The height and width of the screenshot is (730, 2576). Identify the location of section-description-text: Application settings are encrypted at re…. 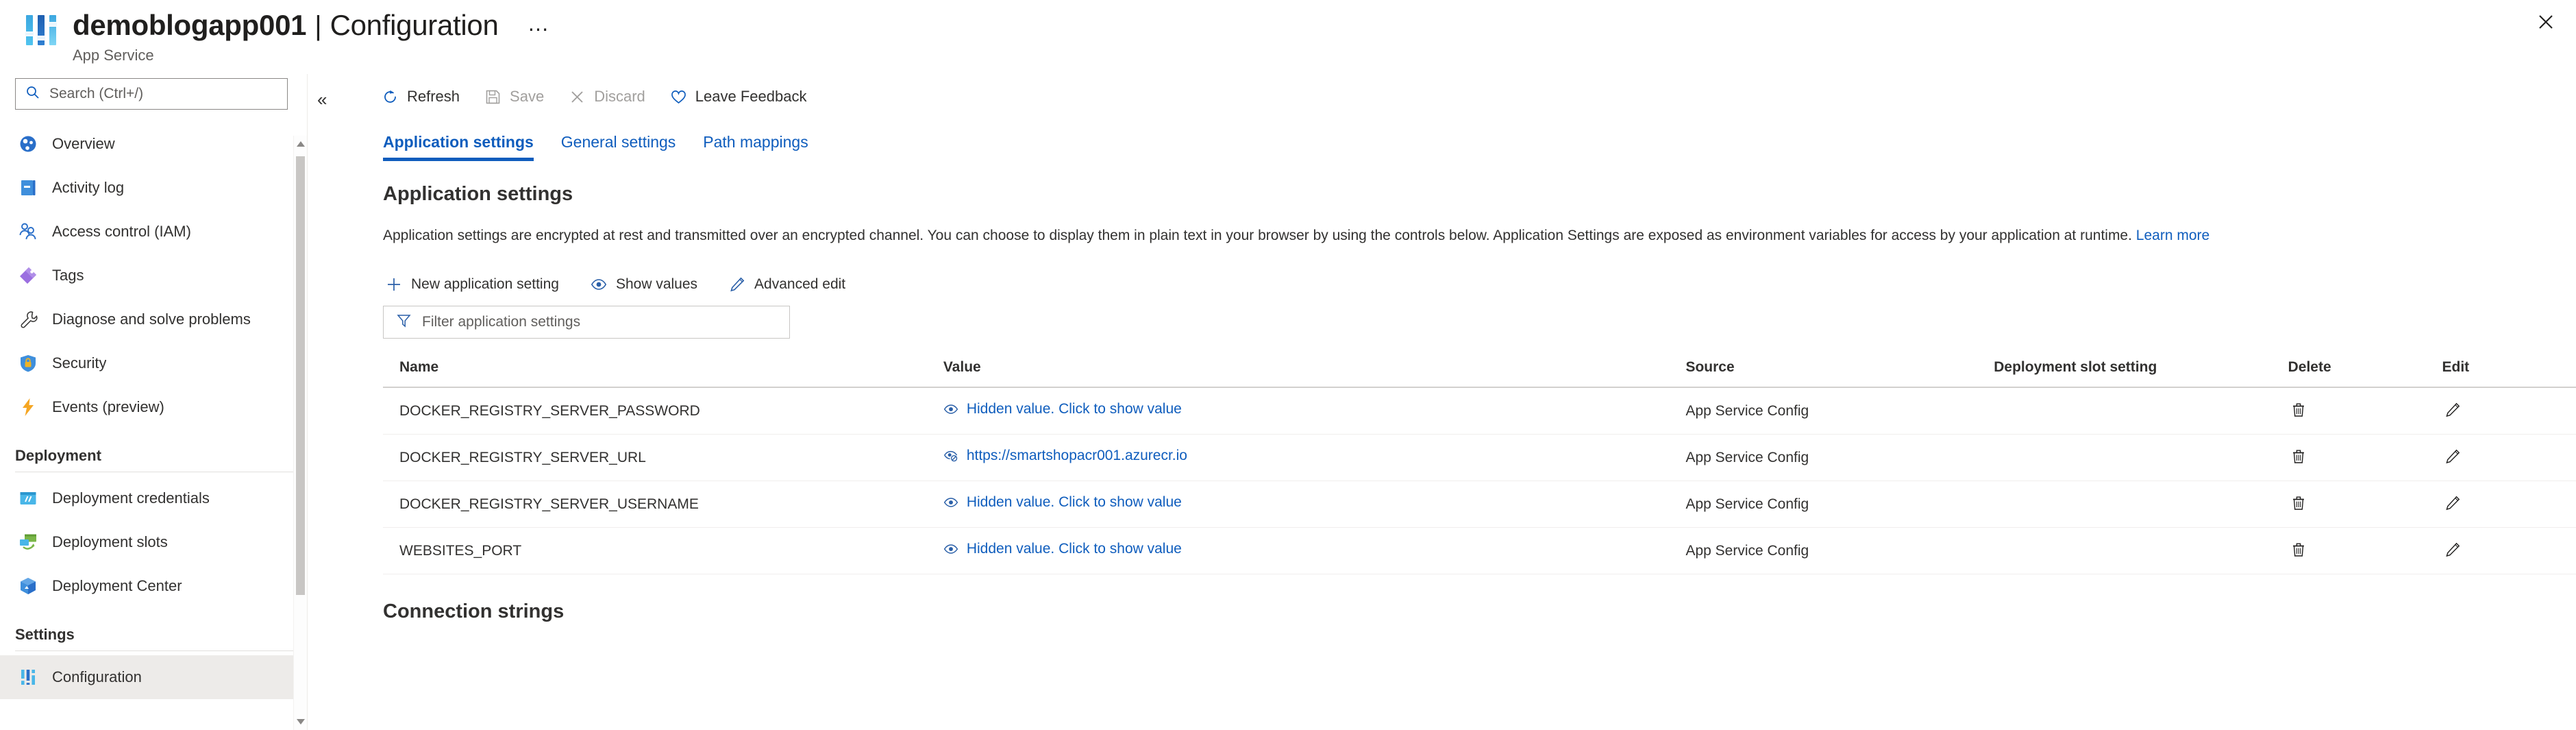
(1257, 236).